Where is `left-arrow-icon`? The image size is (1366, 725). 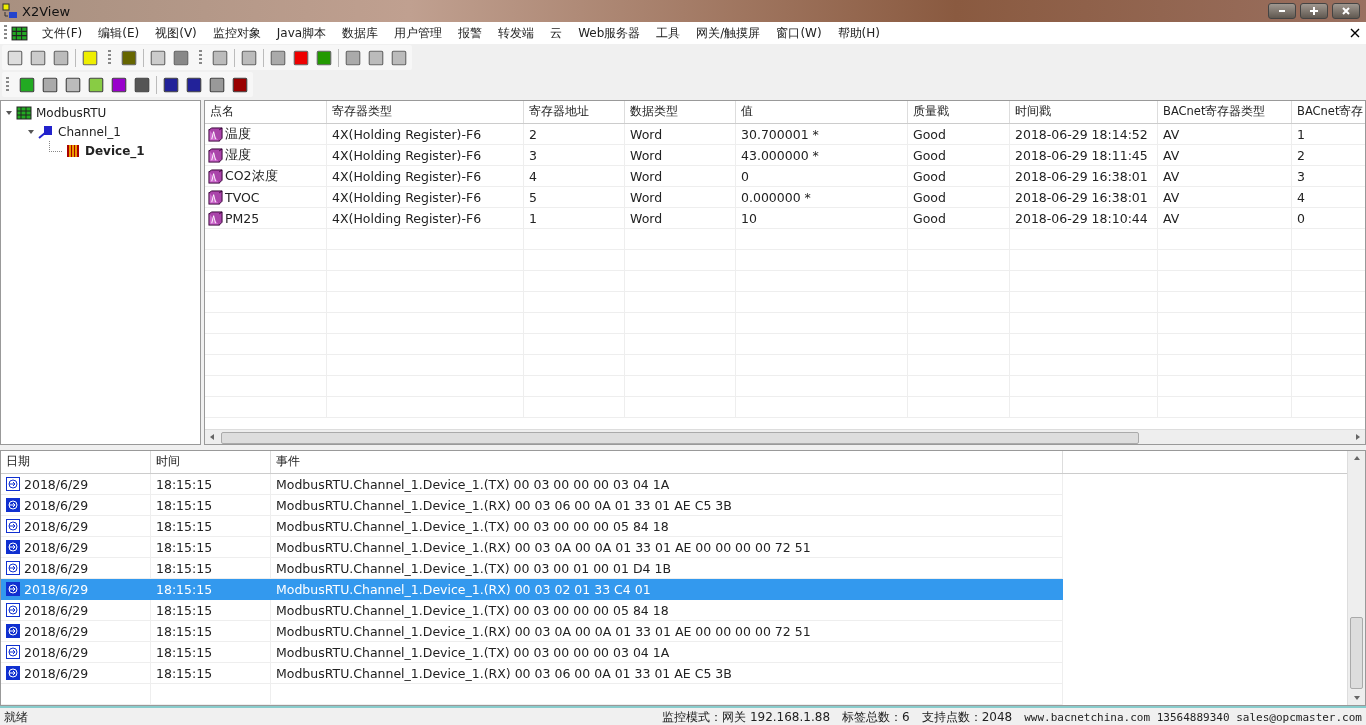
left-arrow-icon is located at coordinates (212, 437).